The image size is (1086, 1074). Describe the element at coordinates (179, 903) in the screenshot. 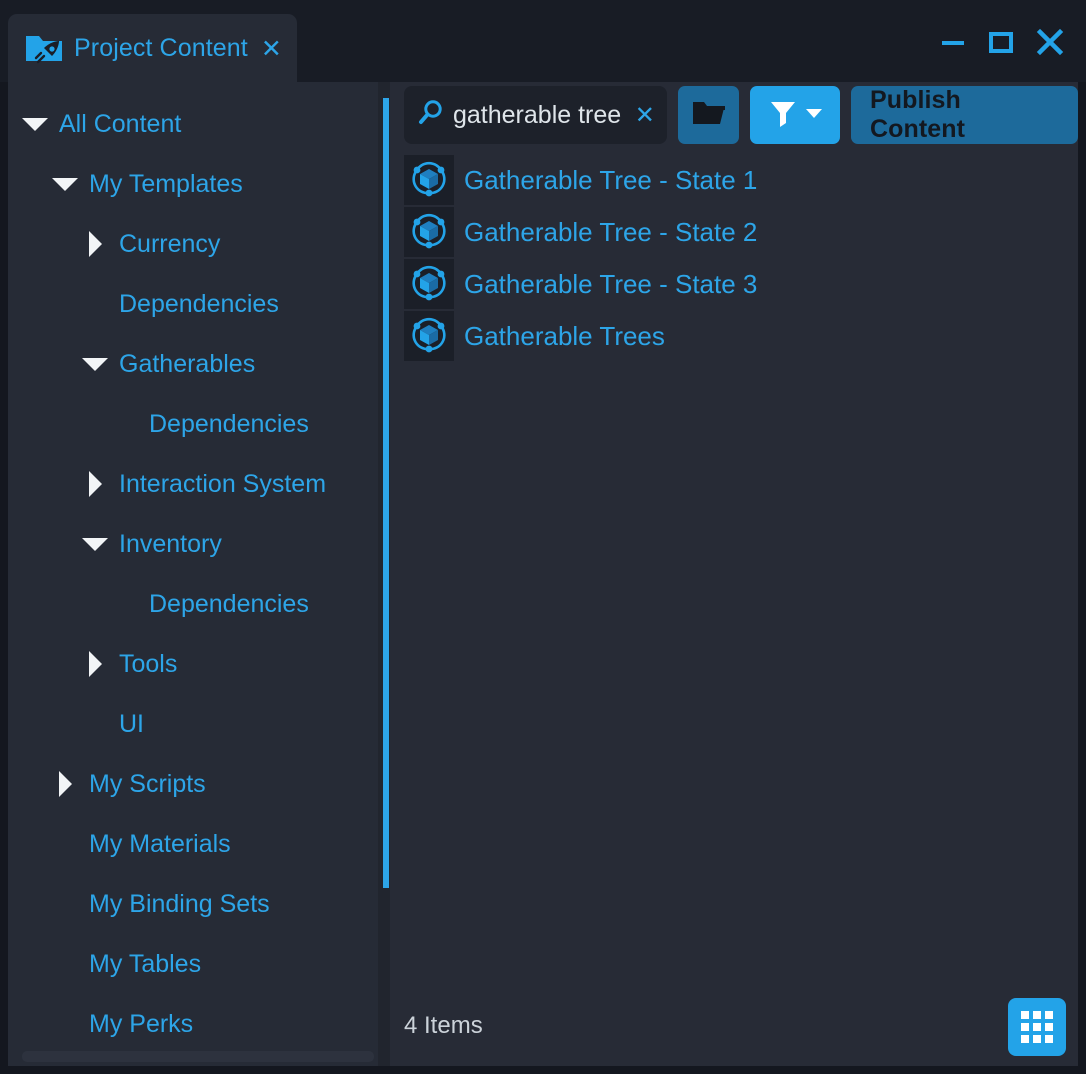

I see `sidebar-item-label: My Binding Sets` at that location.